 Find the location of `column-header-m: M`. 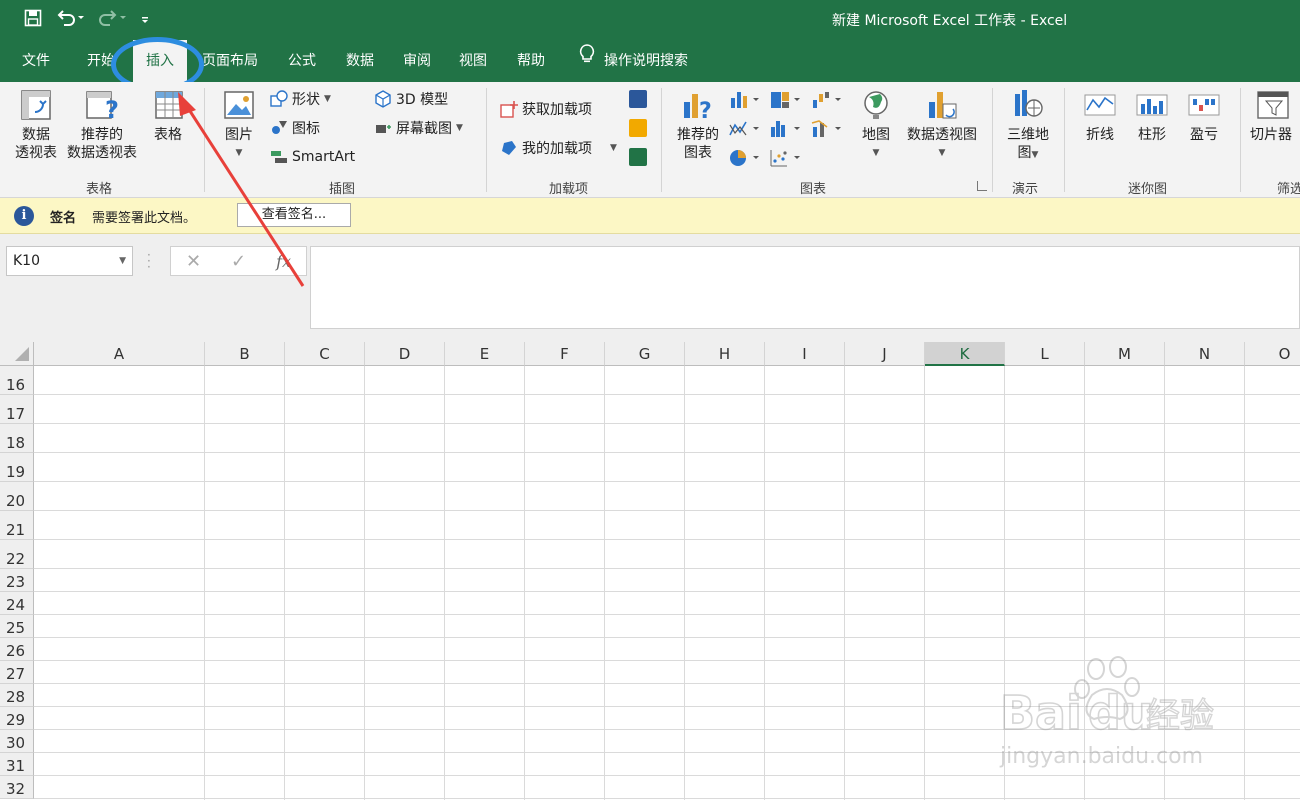

column-header-m: M is located at coordinates (1125, 354).